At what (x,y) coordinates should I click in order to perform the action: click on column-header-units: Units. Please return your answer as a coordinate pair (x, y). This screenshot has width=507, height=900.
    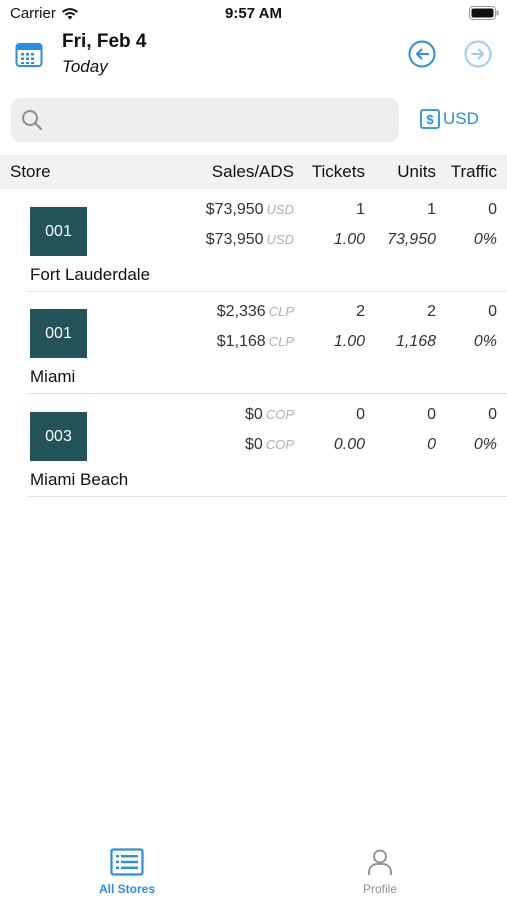
    Looking at the image, I should click on (416, 171).